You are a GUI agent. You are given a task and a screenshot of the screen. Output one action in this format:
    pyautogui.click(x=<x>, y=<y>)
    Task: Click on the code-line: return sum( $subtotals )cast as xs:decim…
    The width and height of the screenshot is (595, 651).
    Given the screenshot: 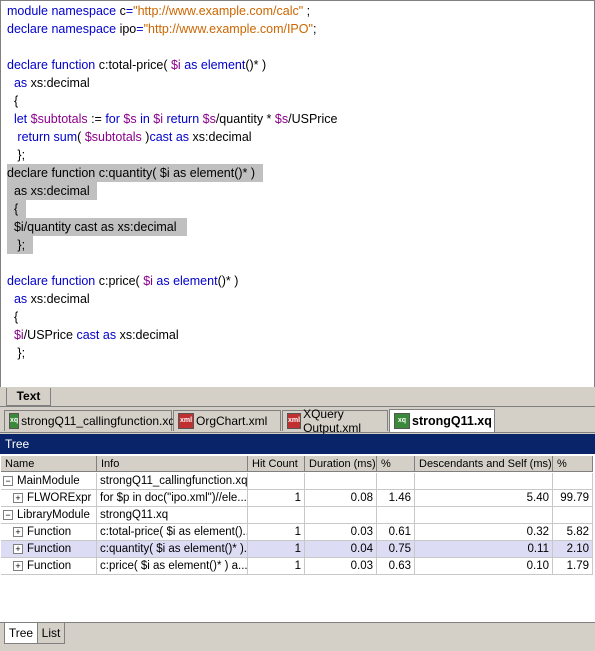 What is the action you would take?
    pyautogui.click(x=129, y=137)
    